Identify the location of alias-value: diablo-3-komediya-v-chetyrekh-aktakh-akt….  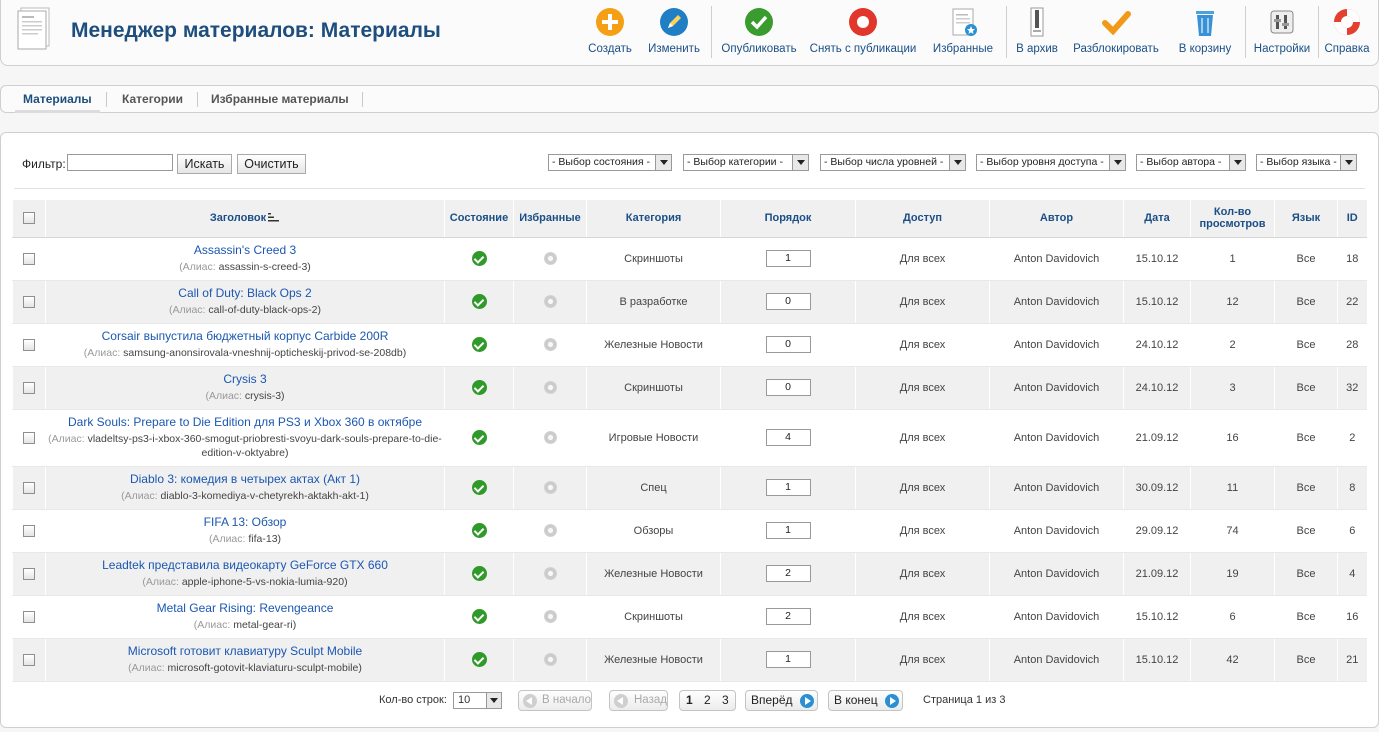
(264, 496).